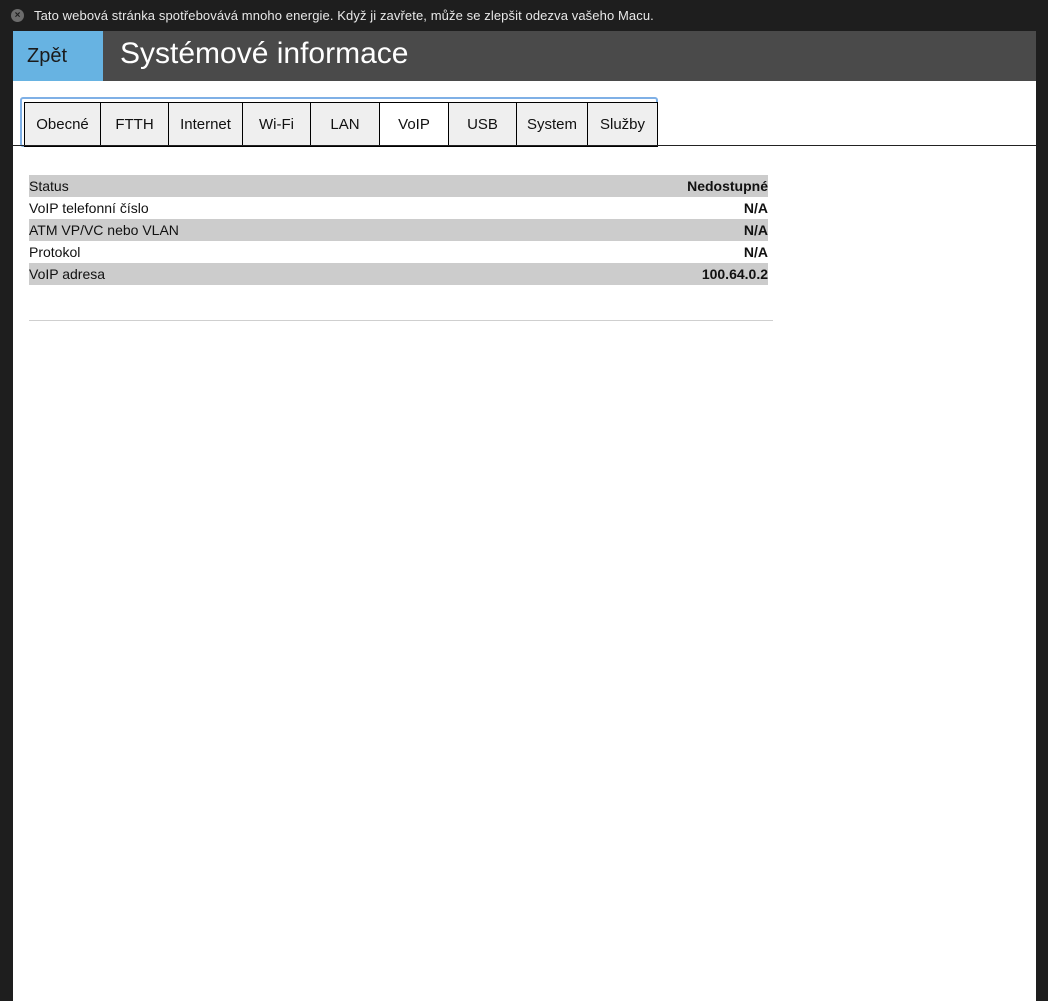 This screenshot has width=1048, height=1001. I want to click on atm-vlan-value: N/A, so click(755, 230).